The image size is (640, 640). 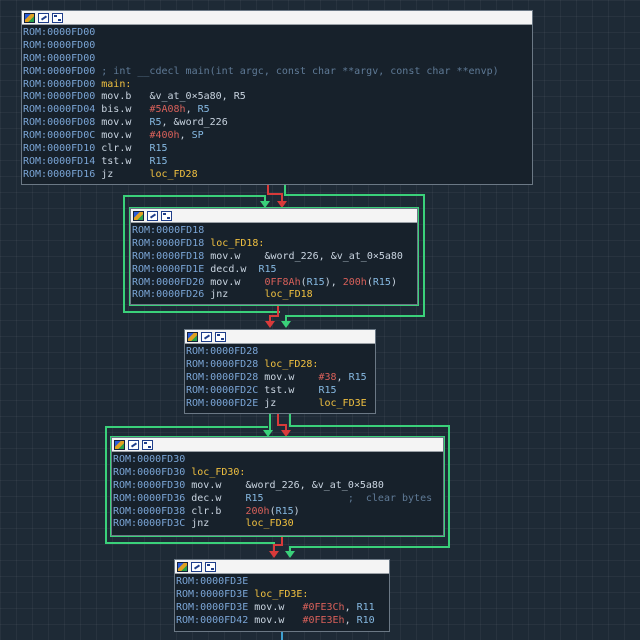 I want to click on code-line: ROM:0000FD08 mov.w R5, &word_226, so click(x=277, y=123).